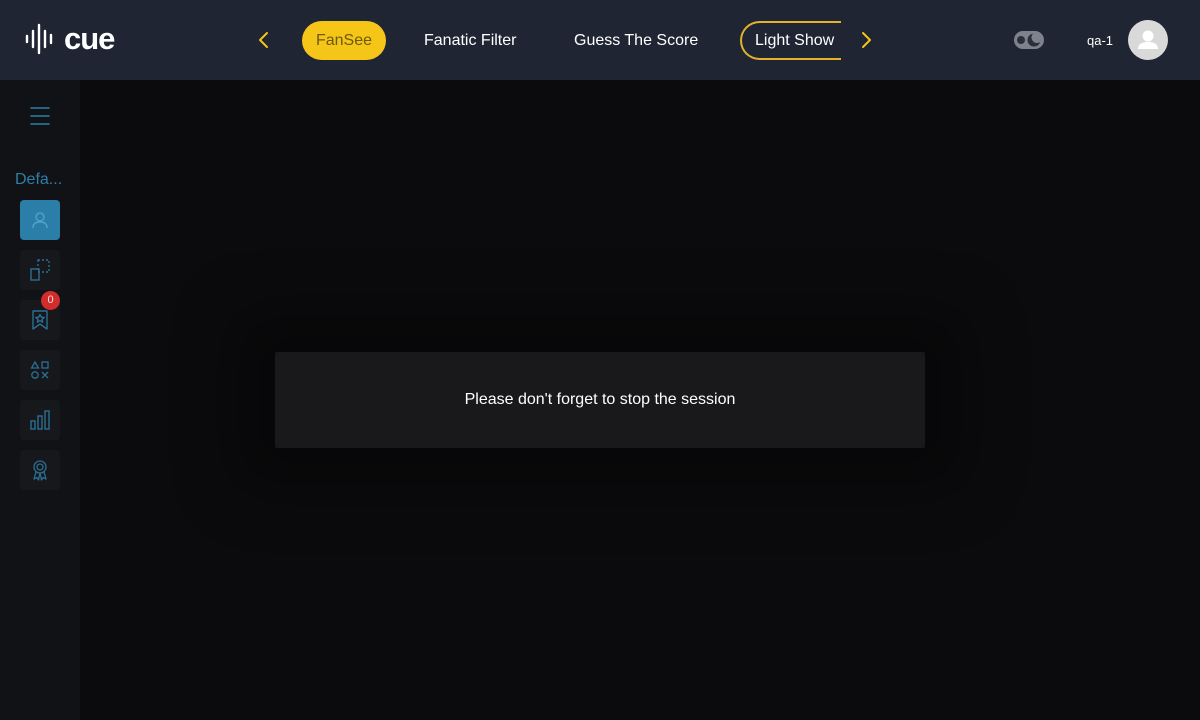 The image size is (1200, 720). I want to click on bookmark-star-icon, so click(40, 320).